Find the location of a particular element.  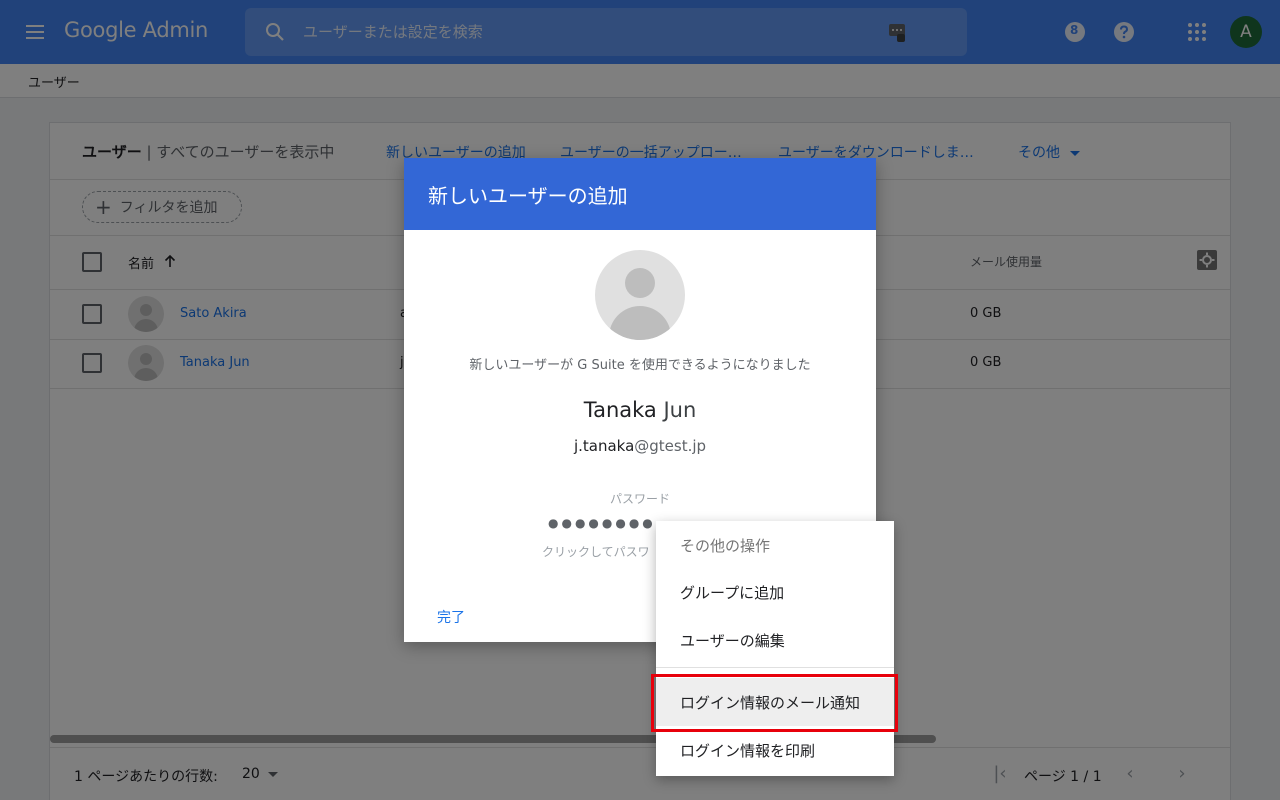

highlight-frame is located at coordinates (774, 703).